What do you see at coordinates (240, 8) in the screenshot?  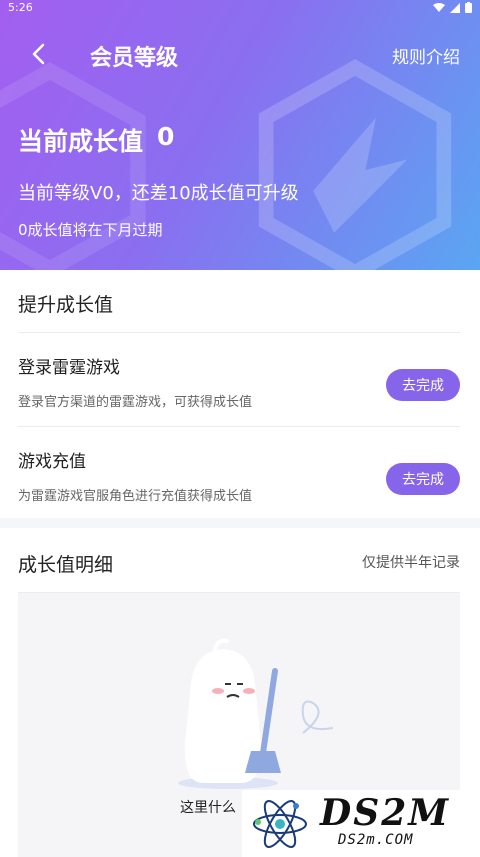 I see `status-bar: 5:26` at bounding box center [240, 8].